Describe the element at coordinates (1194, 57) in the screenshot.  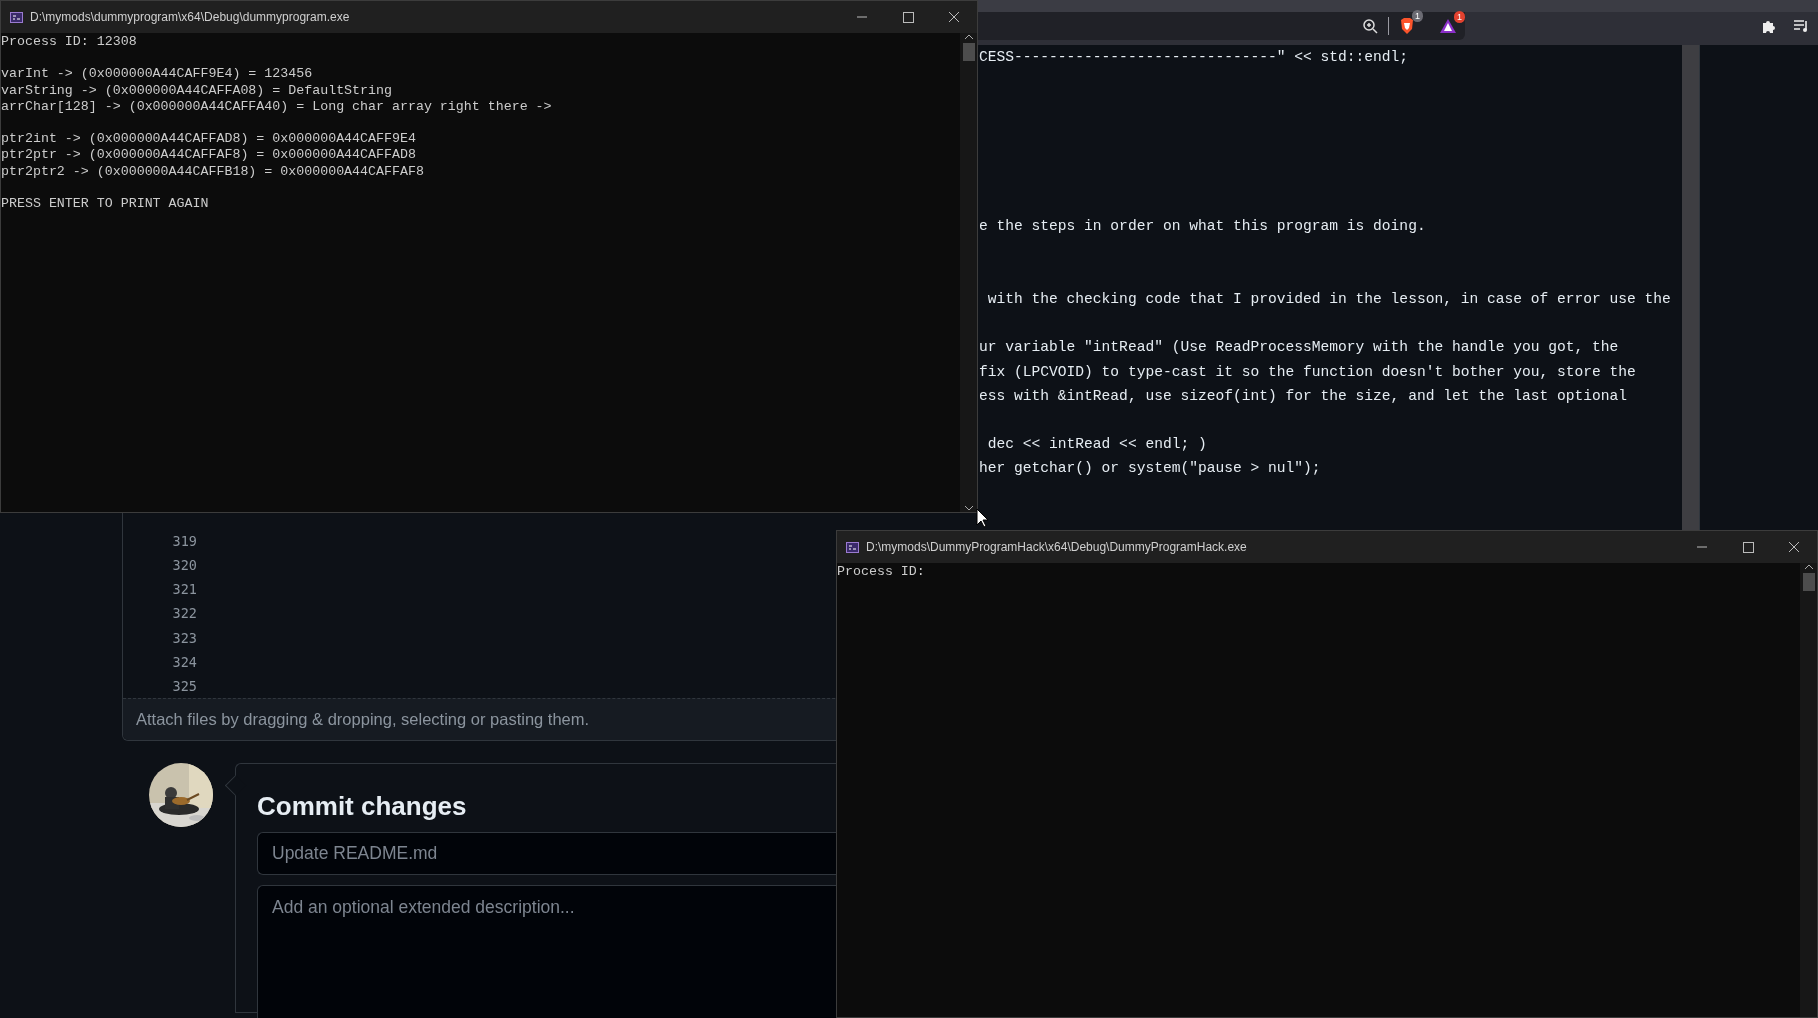
I see `code-line: CESS------------------------------" << std::endl;` at that location.